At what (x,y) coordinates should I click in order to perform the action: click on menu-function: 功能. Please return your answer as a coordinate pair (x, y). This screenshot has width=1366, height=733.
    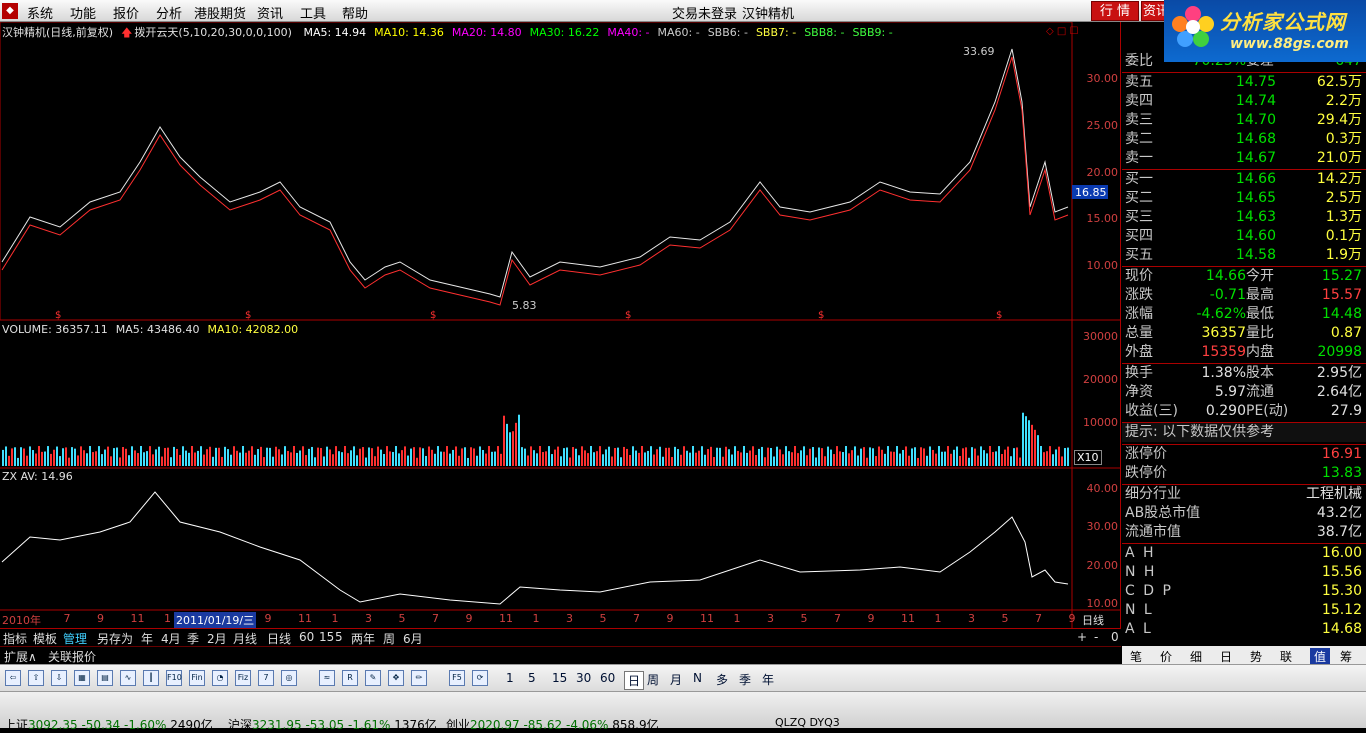
    Looking at the image, I should click on (83, 12).